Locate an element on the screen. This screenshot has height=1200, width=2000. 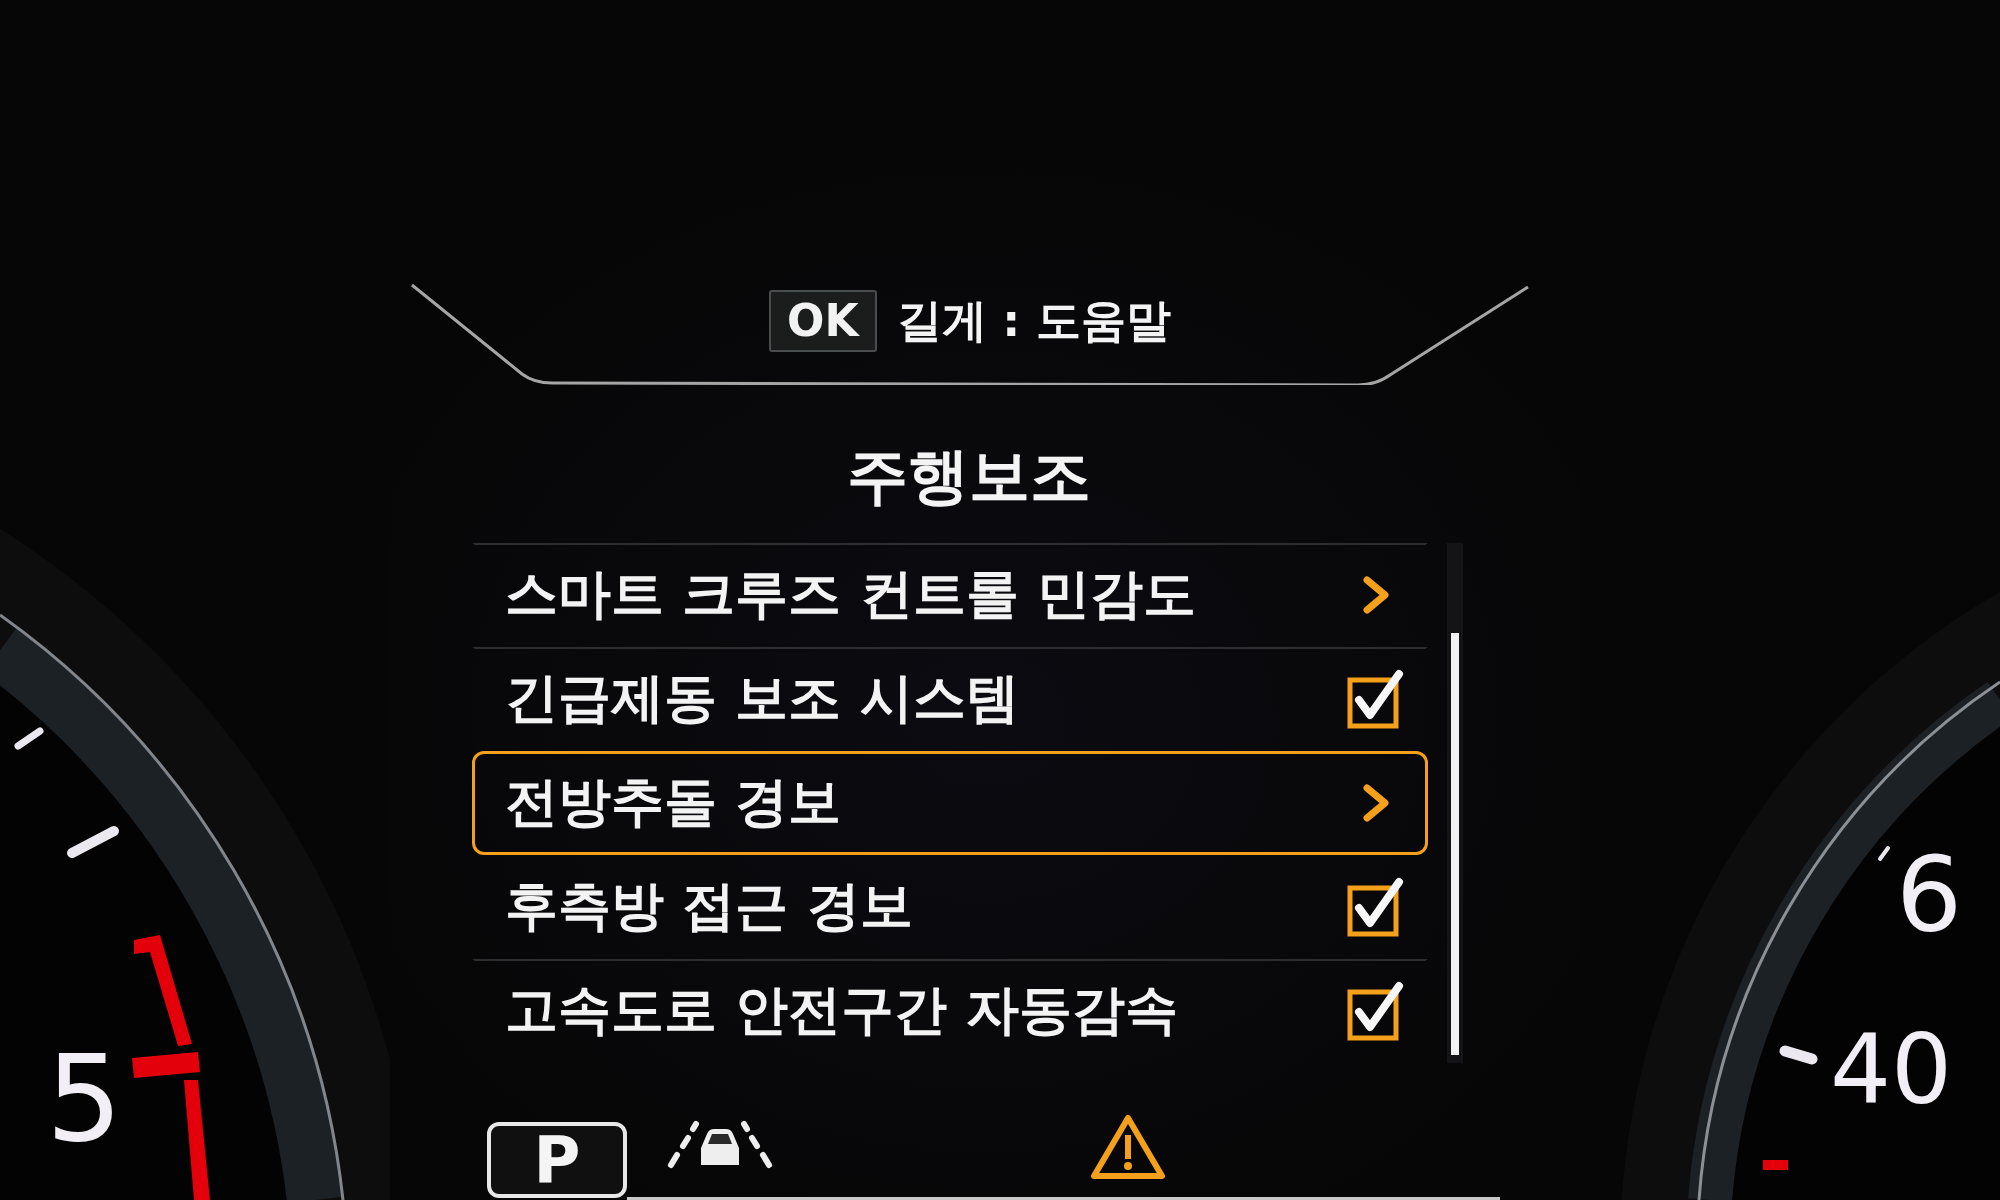
gear-indicator: P is located at coordinates (557, 1160).